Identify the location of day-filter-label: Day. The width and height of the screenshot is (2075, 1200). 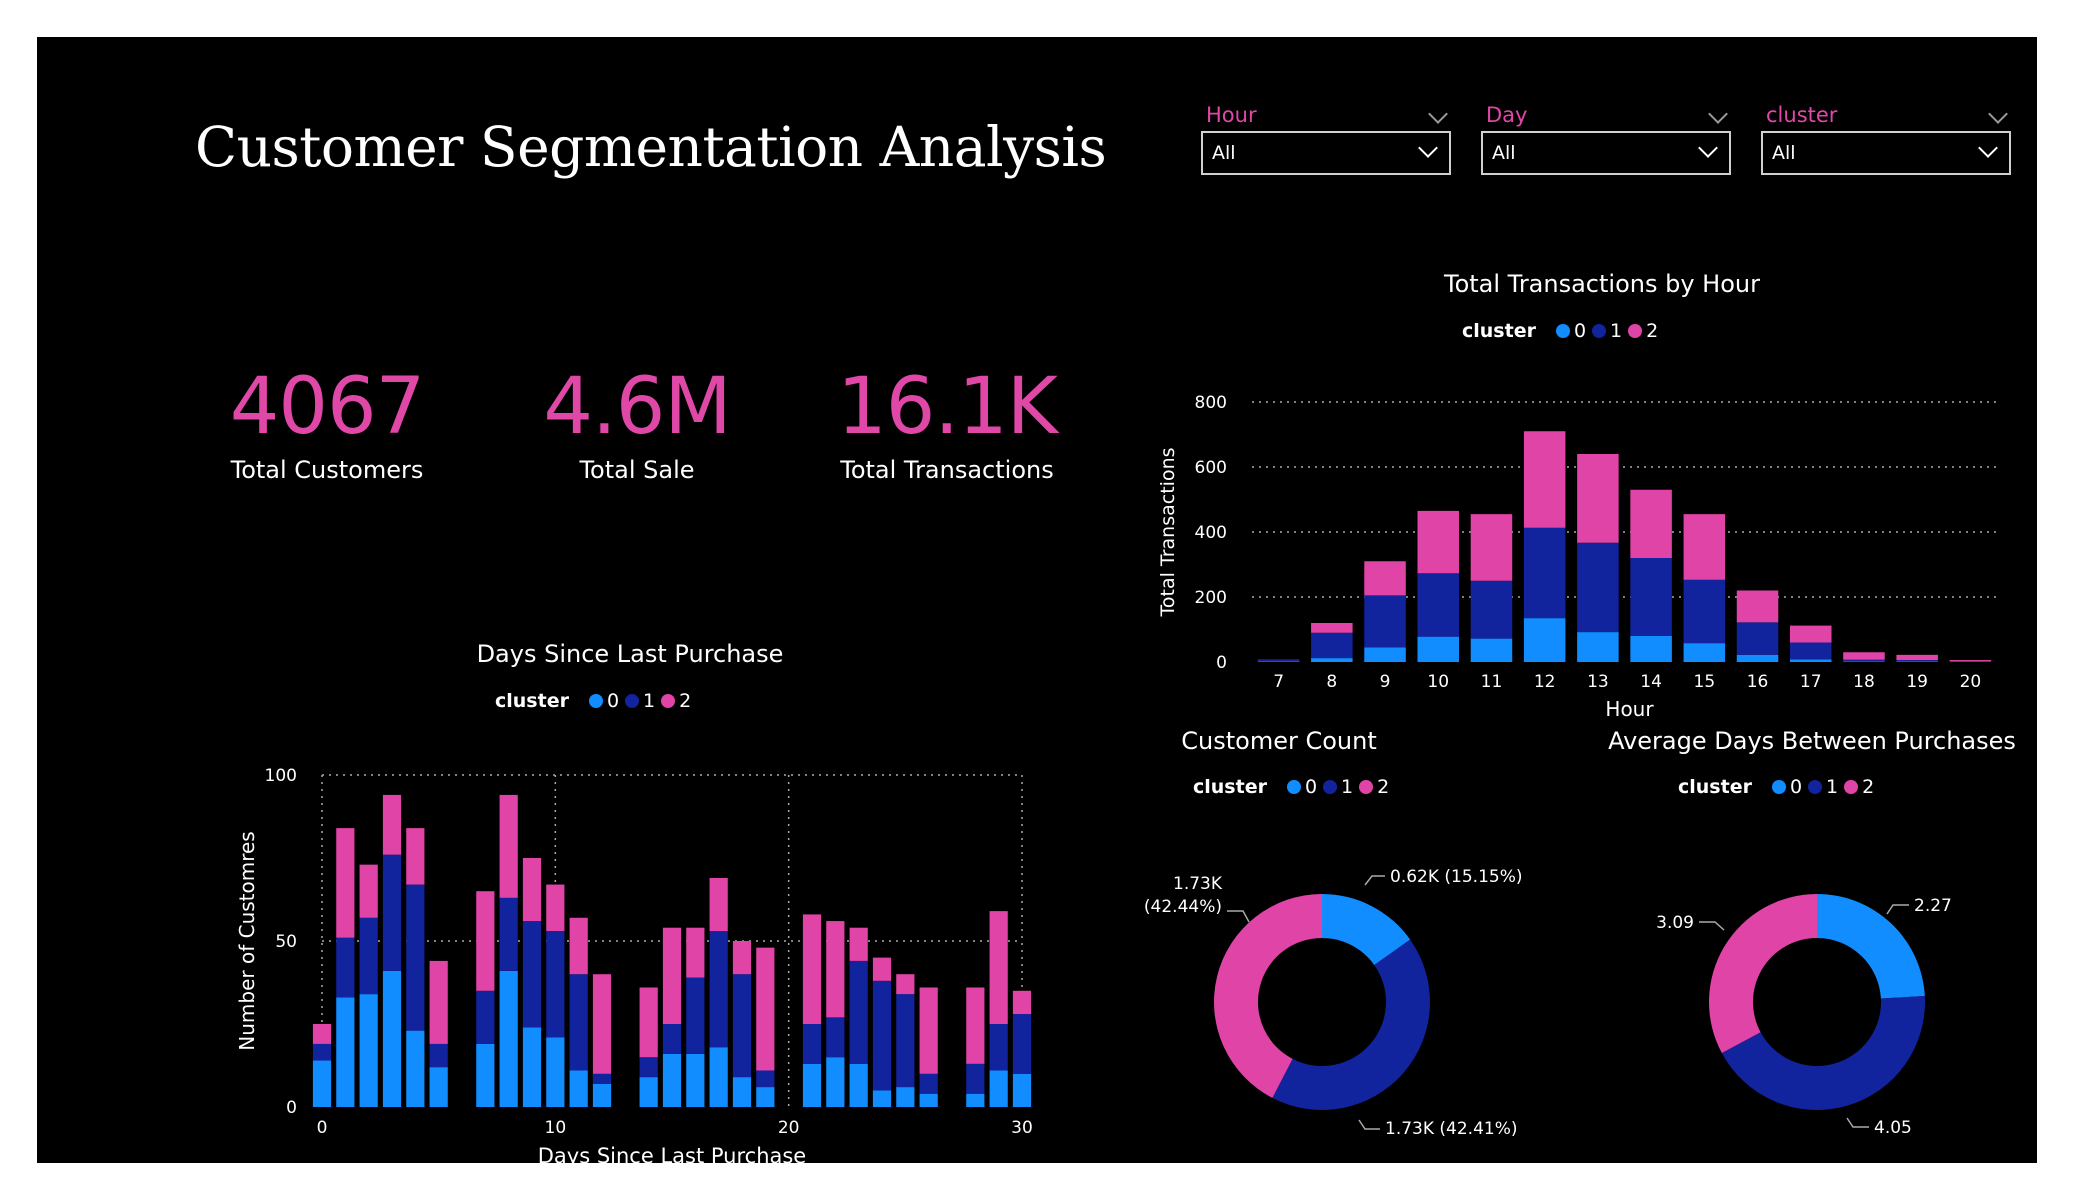
(1507, 115).